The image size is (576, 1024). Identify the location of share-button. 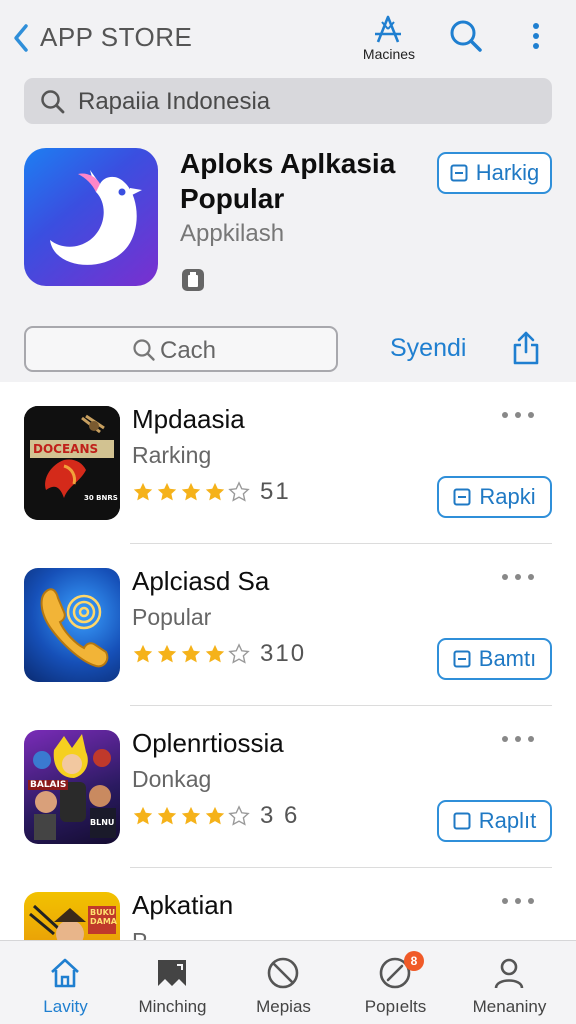
(526, 348).